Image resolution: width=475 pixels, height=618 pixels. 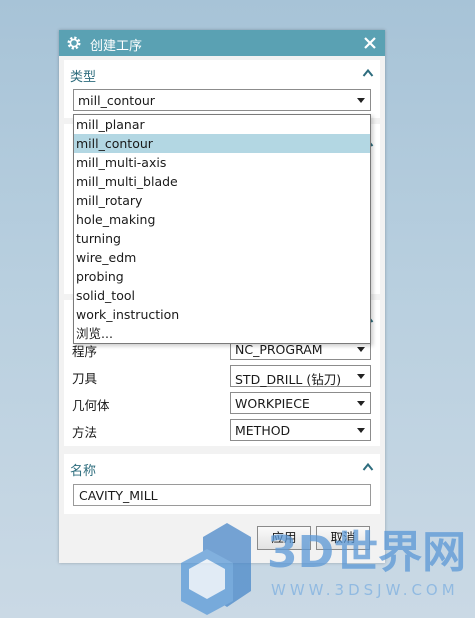 What do you see at coordinates (222, 495) in the screenshot?
I see `name-input: CAVITY_MILL` at bounding box center [222, 495].